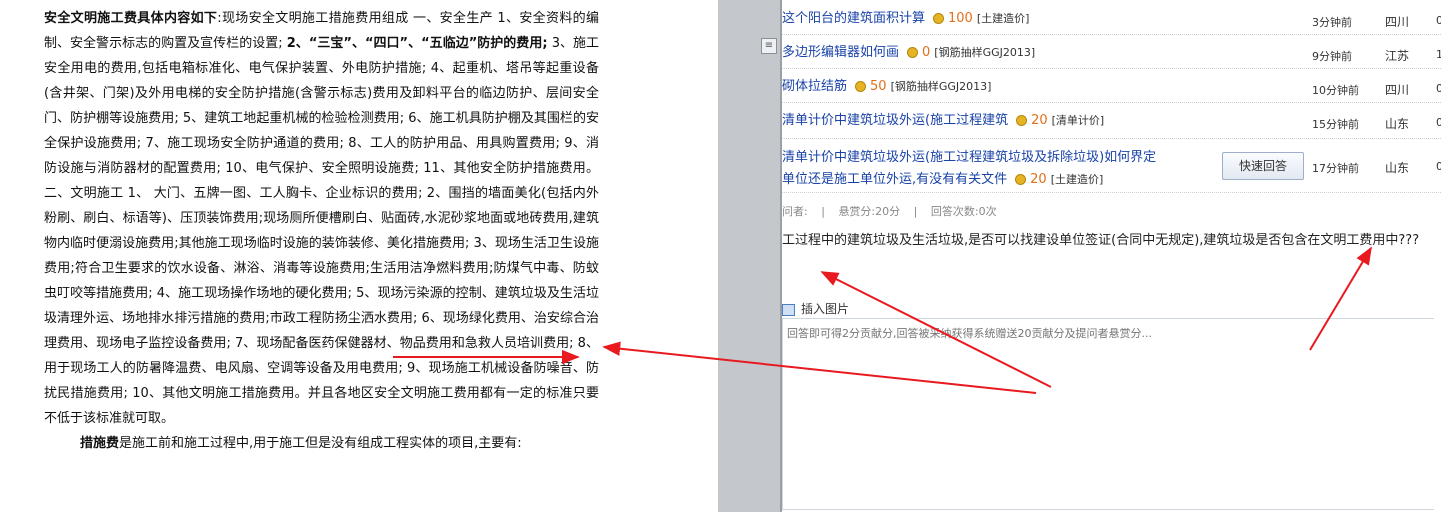  What do you see at coordinates (1111, 124) in the screenshot?
I see `question-row: 清单计价中建筑垃圾外运(施工过程建筑 20 [清单计价] 15分钟前 山东 0` at bounding box center [1111, 124].